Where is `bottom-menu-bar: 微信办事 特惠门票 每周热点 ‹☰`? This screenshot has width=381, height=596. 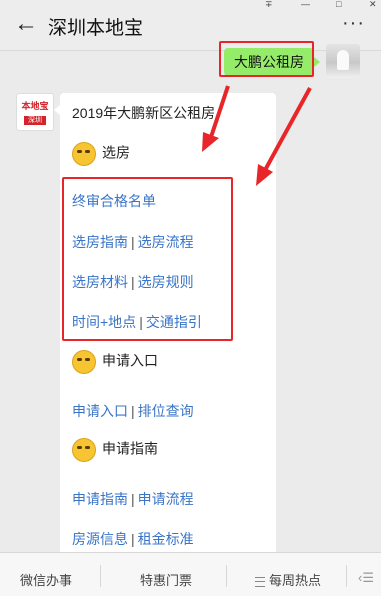 bottom-menu-bar: 微信办事 特惠门票 每周热点 ‹☰ is located at coordinates (190, 574).